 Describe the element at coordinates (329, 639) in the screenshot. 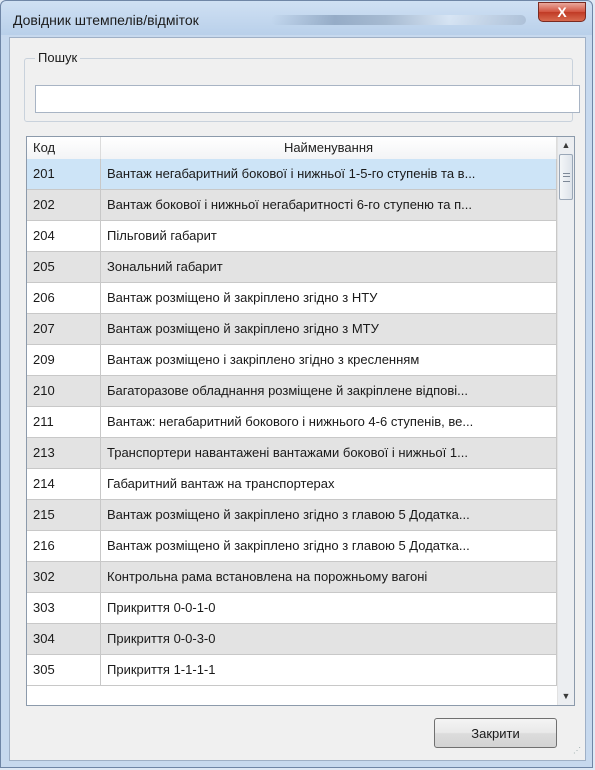

I see `cell-name: Прикриття 0-0-3-0` at that location.